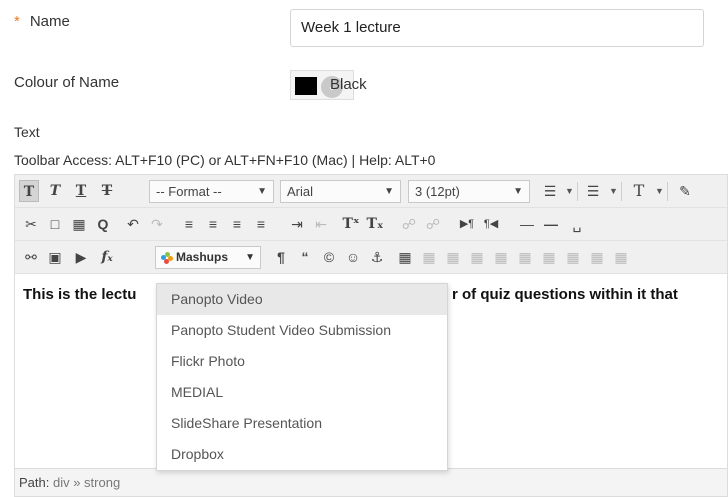 This screenshot has height=497, width=728. Describe the element at coordinates (302, 392) in the screenshot. I see `menu-item-medial: MEDIAL` at that location.